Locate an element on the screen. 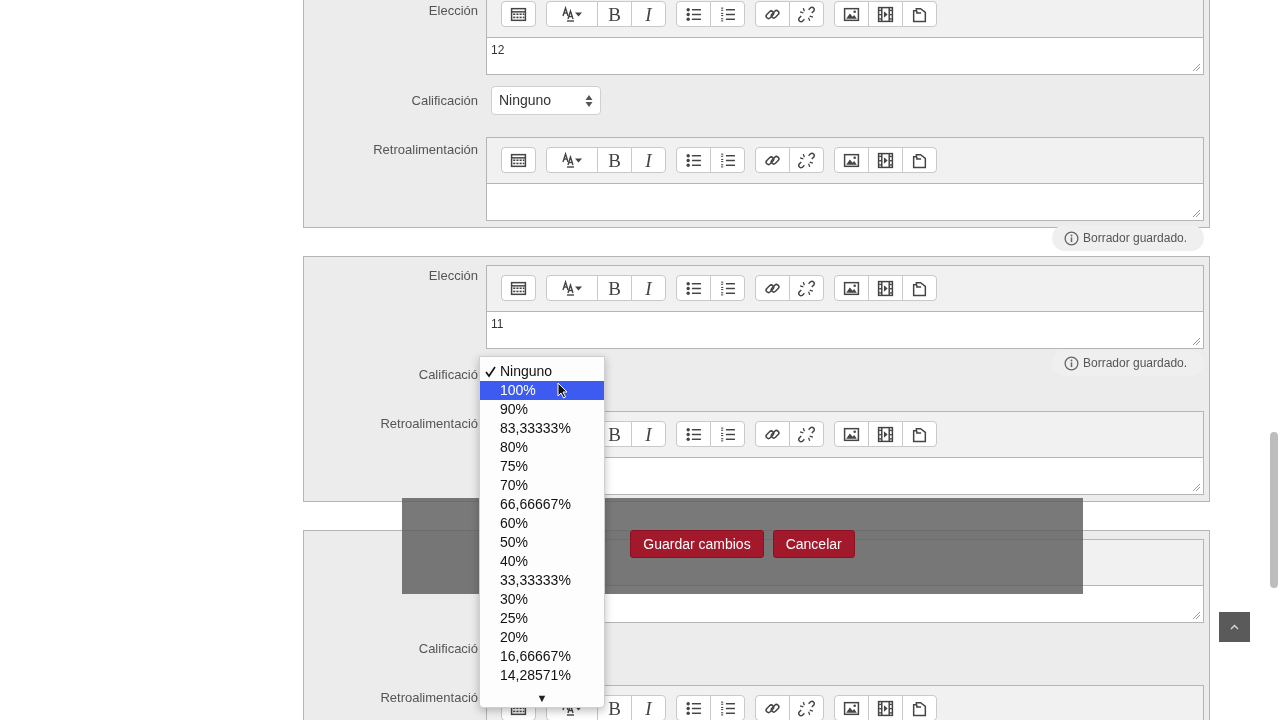 Image resolution: width=1280 pixels, height=720 pixels. dropdown-option: 30% is located at coordinates (542, 599).